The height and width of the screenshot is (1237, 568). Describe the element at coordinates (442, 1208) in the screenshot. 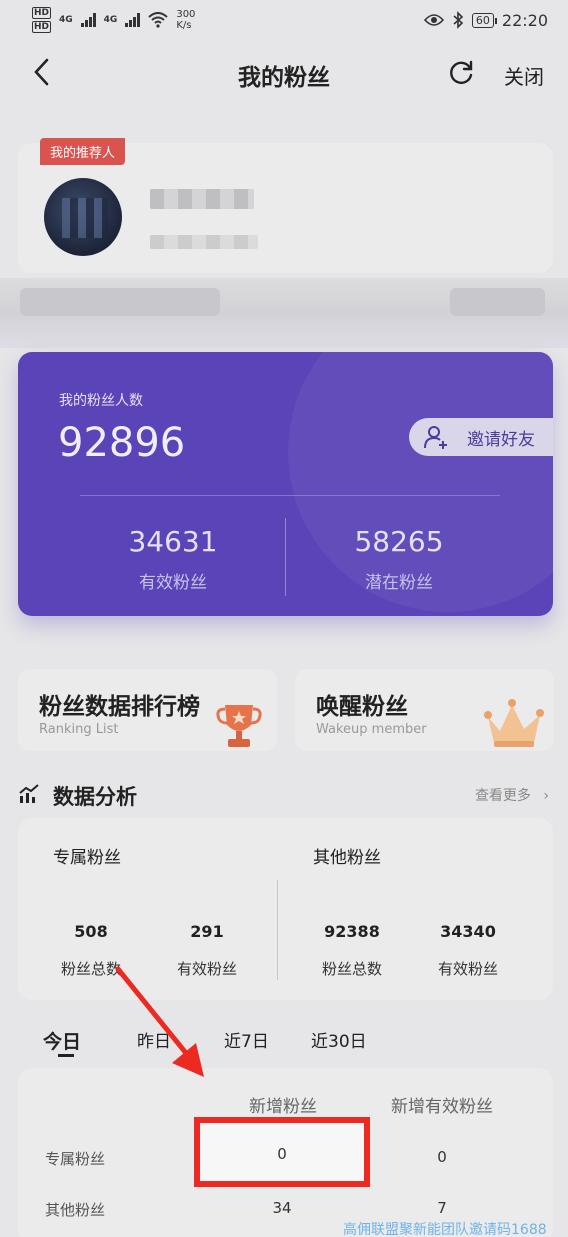

I see `other-new-effective-value: 7` at that location.